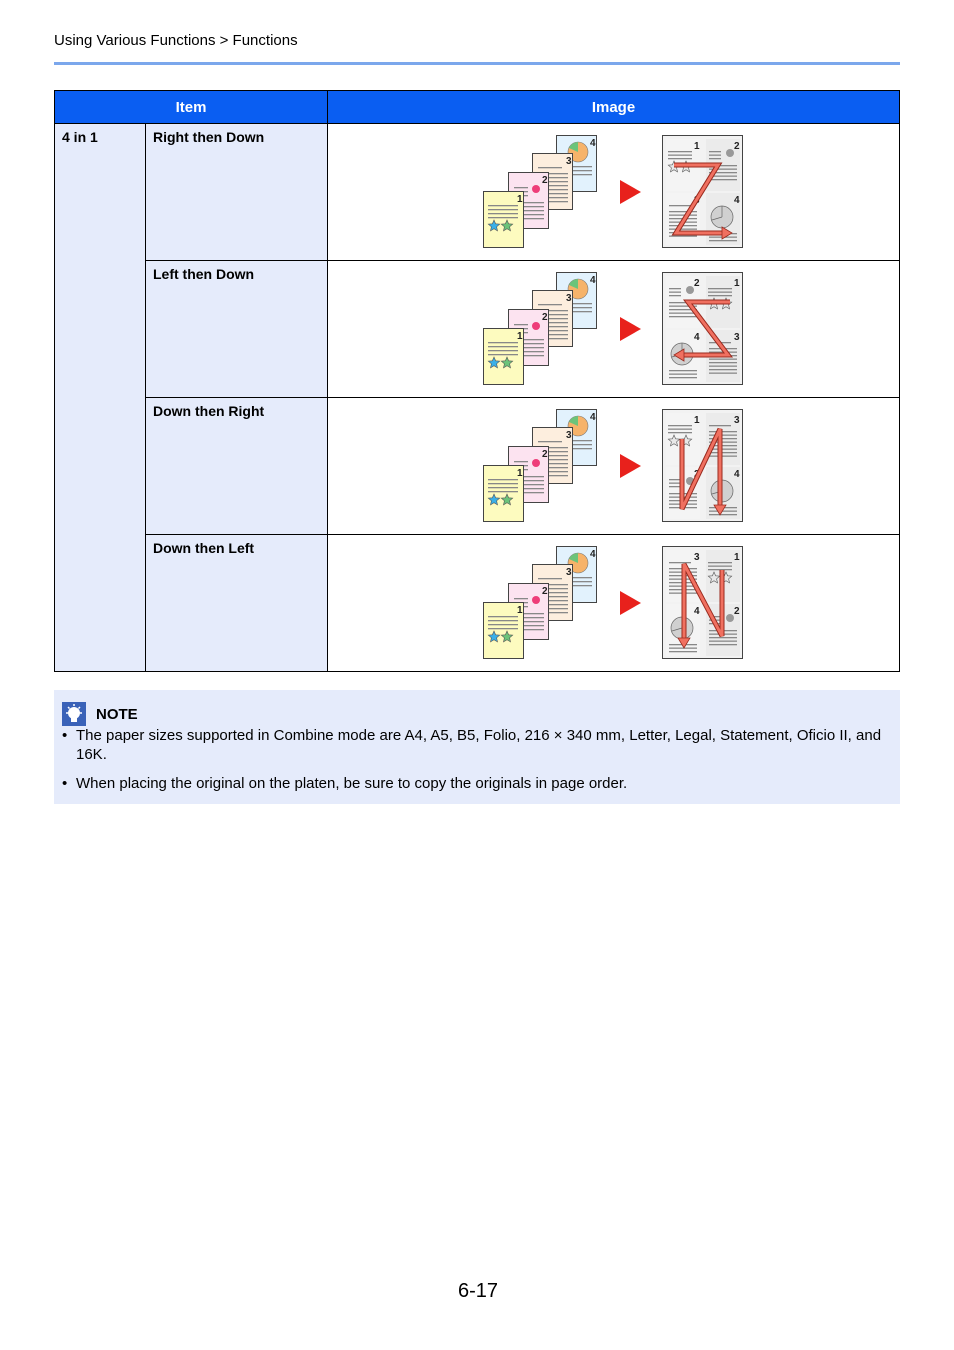  What do you see at coordinates (74, 714) in the screenshot?
I see `lightbulb-note-icon` at bounding box center [74, 714].